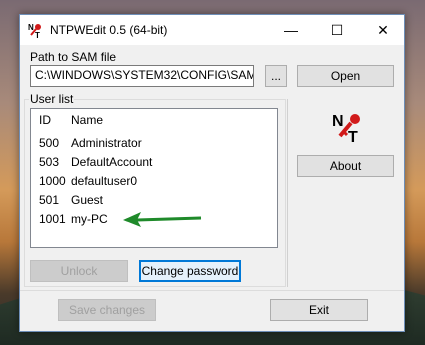 Image resolution: width=425 pixels, height=345 pixels. What do you see at coordinates (45, 120) in the screenshot?
I see `column-id: ID` at bounding box center [45, 120].